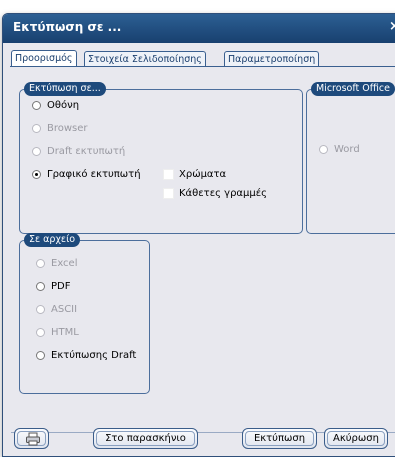 The height and width of the screenshot is (457, 395). I want to click on tab-destination: Προορισμός, so click(44, 58).